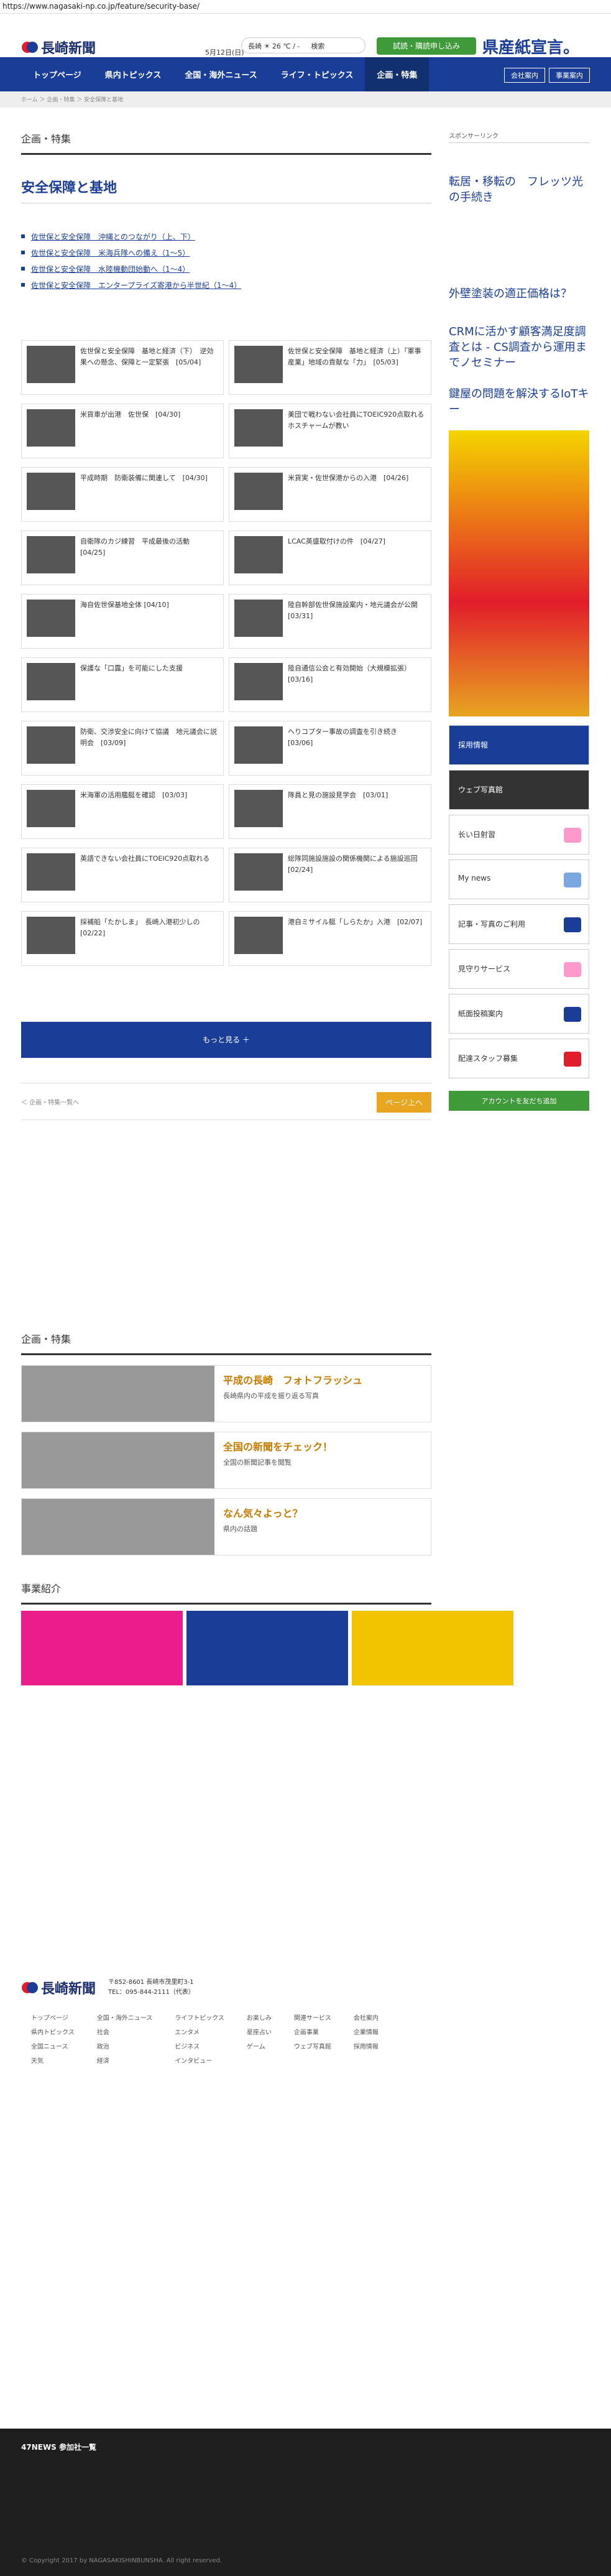 This screenshot has height=2576, width=611. What do you see at coordinates (226, 1040) in the screenshot?
I see `more-button: もっと見る ＋` at bounding box center [226, 1040].